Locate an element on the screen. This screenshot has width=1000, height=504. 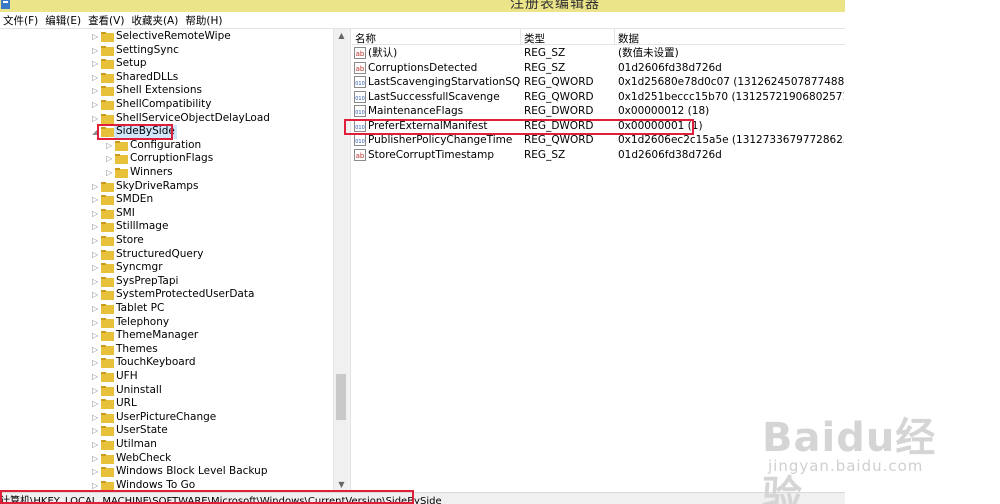
tree-item-label: UserPictureChange is located at coordinates (166, 416).